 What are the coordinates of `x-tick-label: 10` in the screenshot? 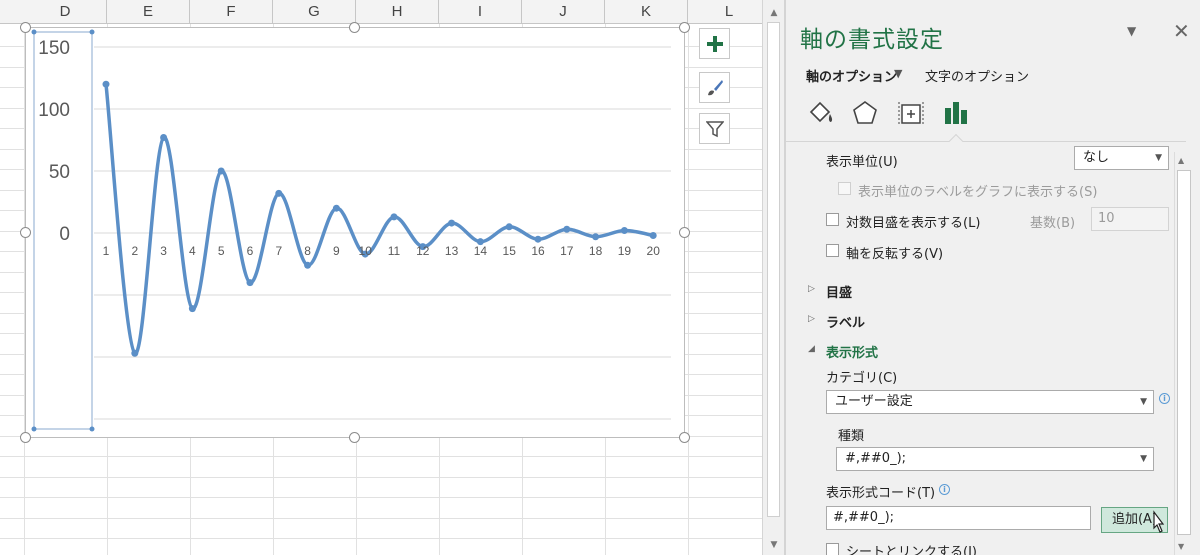 It's located at (366, 251).